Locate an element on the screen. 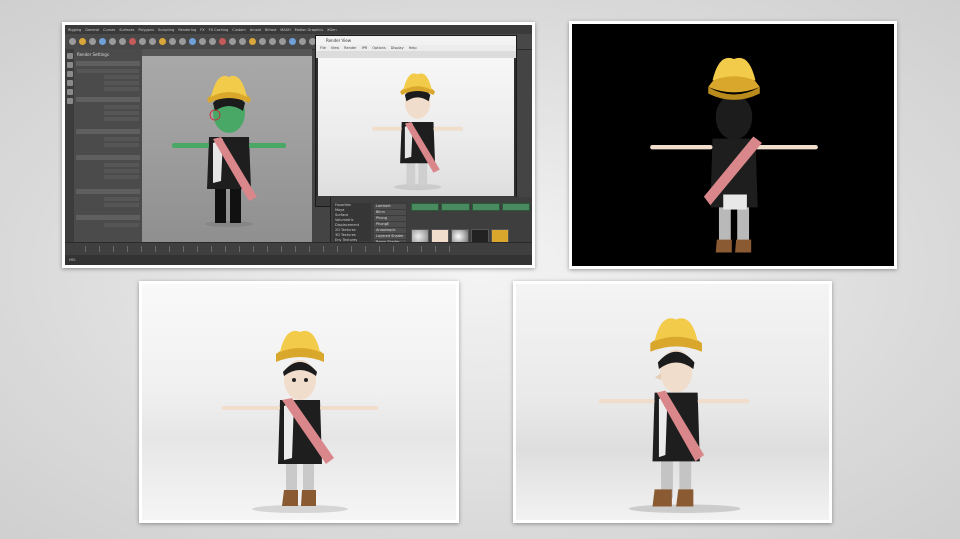 Image resolution: width=960 pixels, height=539 pixels. lasso-tool-icon is located at coordinates (69, 65).